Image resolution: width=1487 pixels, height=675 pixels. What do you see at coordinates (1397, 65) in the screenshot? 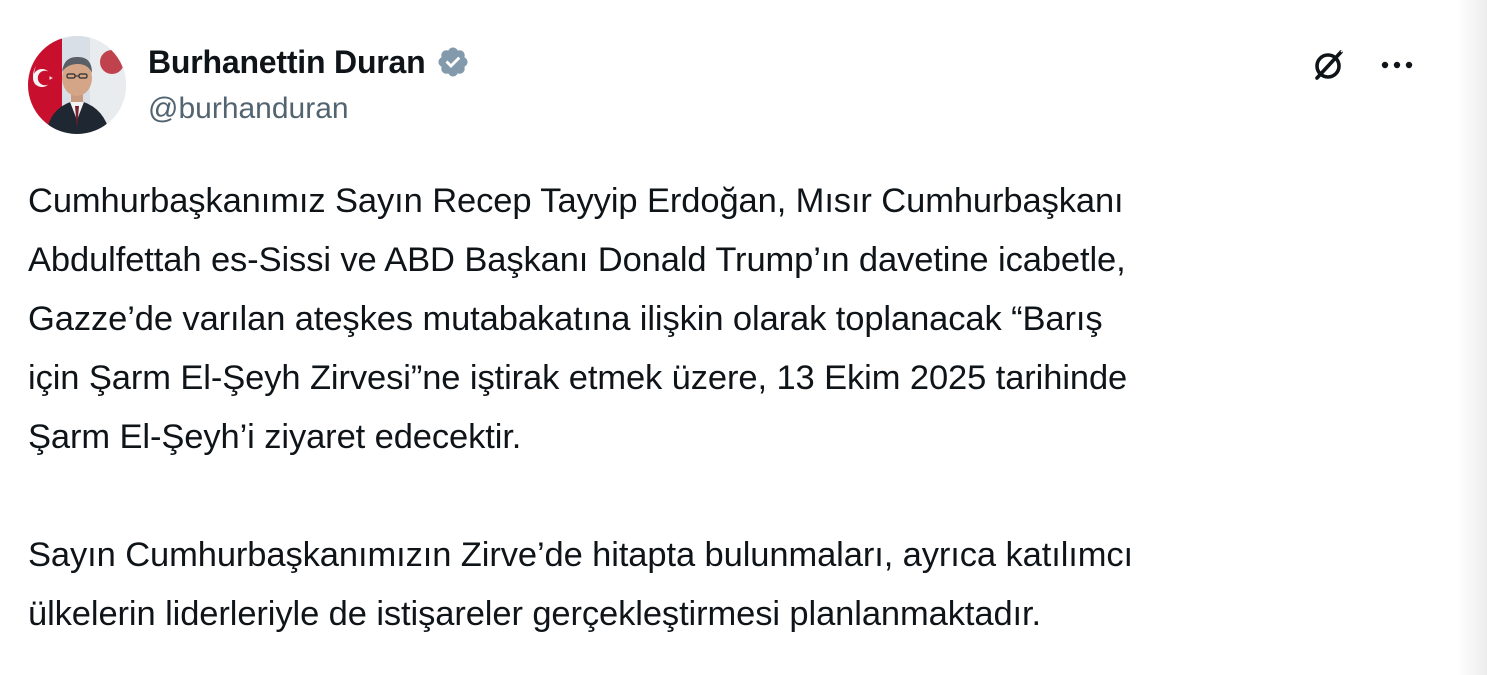
I see `more-options-icon` at bounding box center [1397, 65].